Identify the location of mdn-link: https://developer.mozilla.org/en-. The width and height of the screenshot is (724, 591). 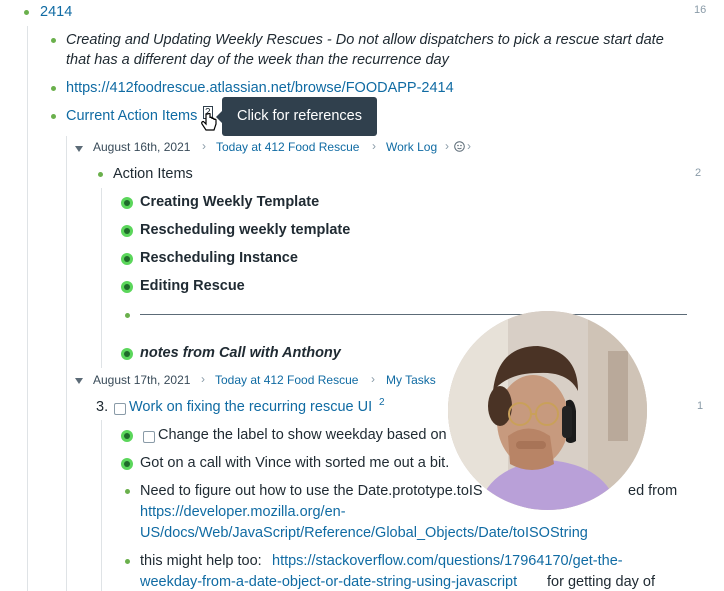
(243, 512).